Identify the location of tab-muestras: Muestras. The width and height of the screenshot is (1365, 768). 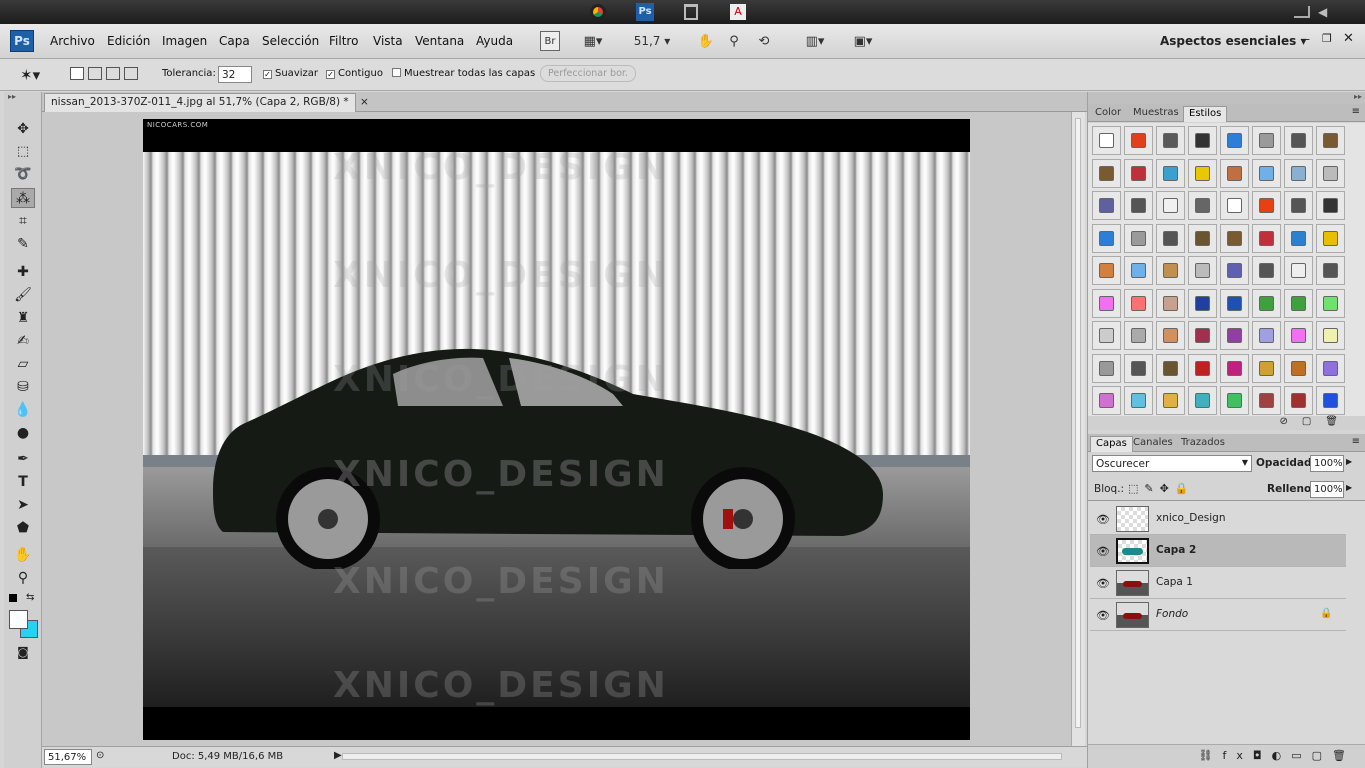
(1156, 114).